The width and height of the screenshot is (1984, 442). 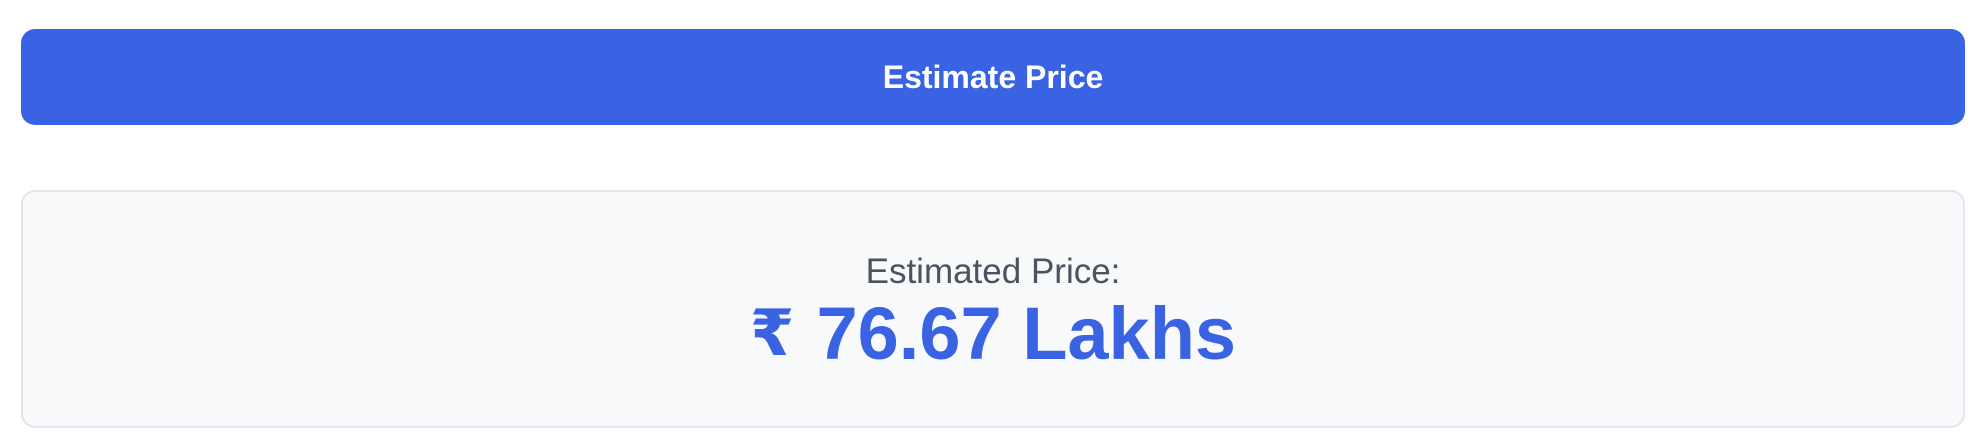 What do you see at coordinates (909, 333) in the screenshot?
I see `estimated-price-amount: 76.67` at bounding box center [909, 333].